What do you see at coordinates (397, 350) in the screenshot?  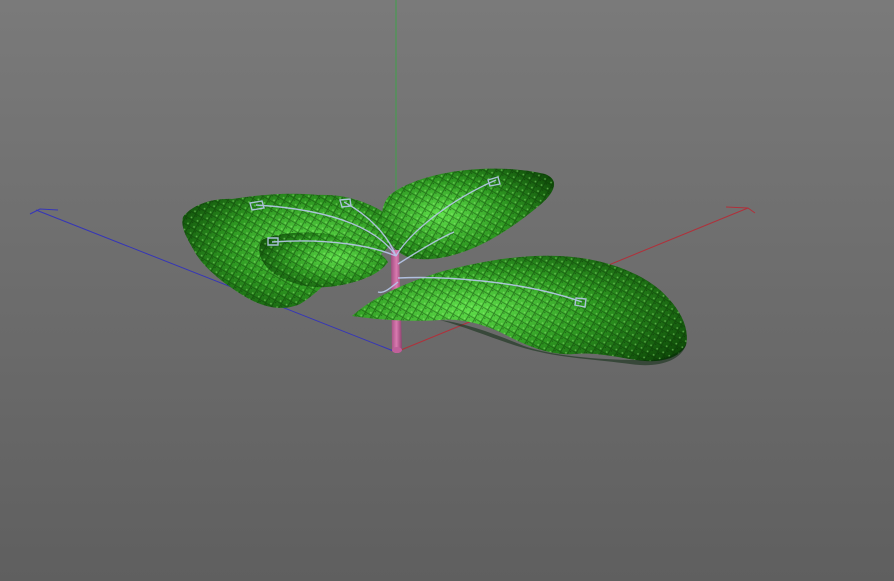 I see `stem-base` at bounding box center [397, 350].